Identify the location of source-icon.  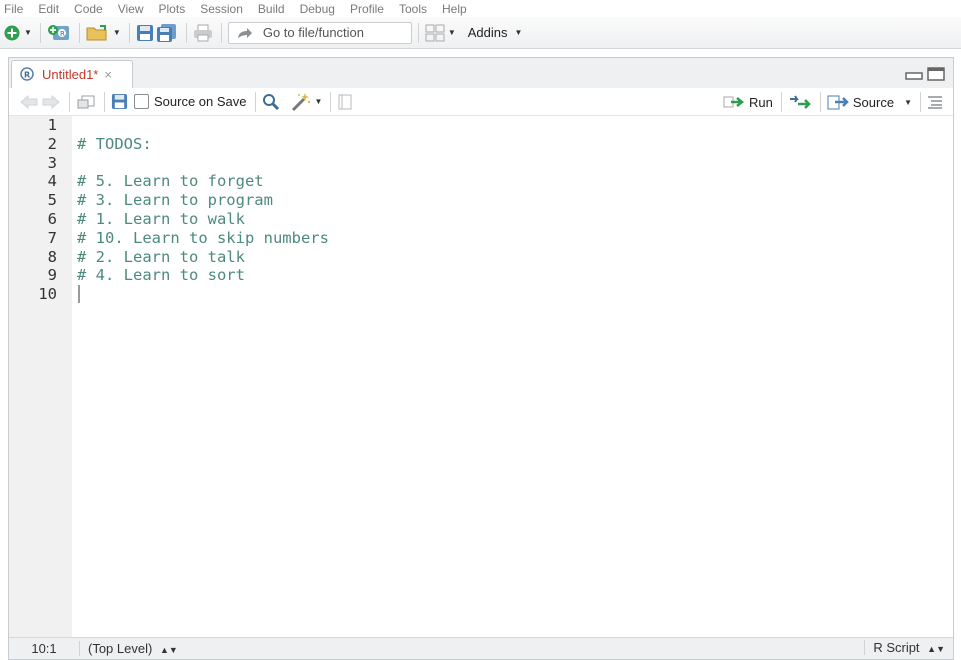
(838, 102).